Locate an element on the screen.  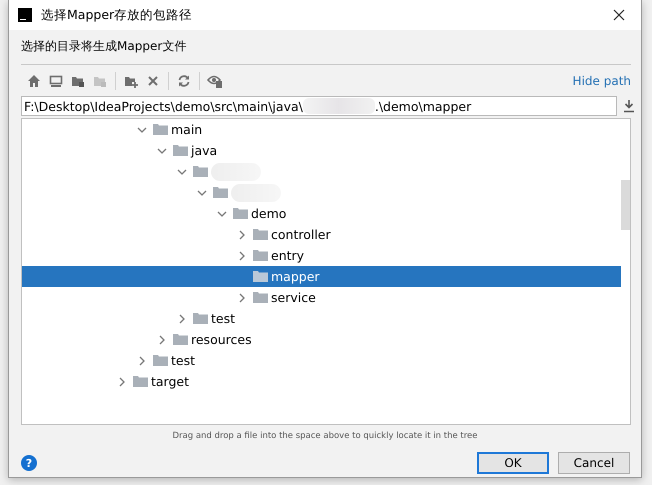
folder-name: demo is located at coordinates (268, 213).